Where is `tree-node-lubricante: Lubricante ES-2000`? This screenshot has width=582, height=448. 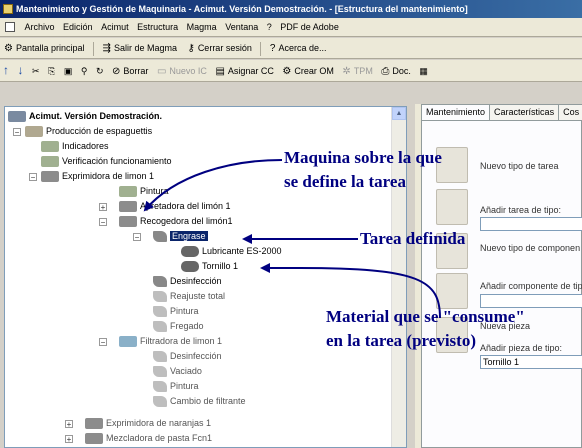
tree-node-lubricante: Lubricante ES-2000 is located at coordinates (231, 251).